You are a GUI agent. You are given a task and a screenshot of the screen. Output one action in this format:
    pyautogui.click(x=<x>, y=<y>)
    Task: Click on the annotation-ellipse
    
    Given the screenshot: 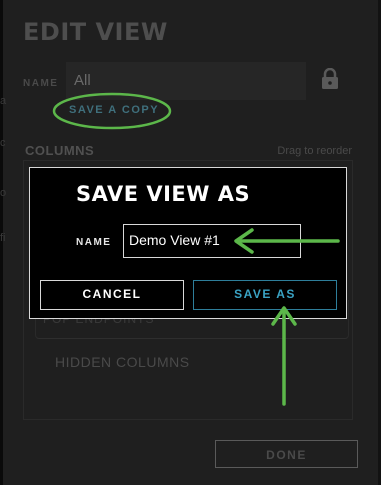 What is the action you would take?
    pyautogui.click(x=112, y=111)
    